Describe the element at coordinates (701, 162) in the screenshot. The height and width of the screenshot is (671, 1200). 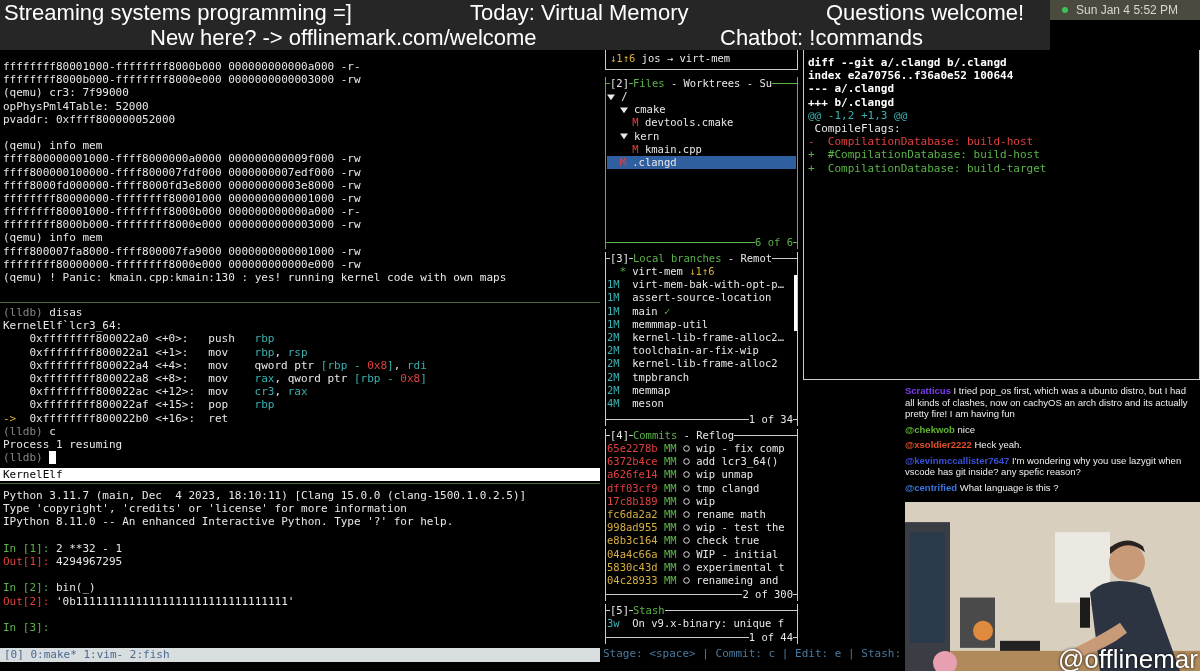
I see `file-tree-item: M .clangd` at that location.